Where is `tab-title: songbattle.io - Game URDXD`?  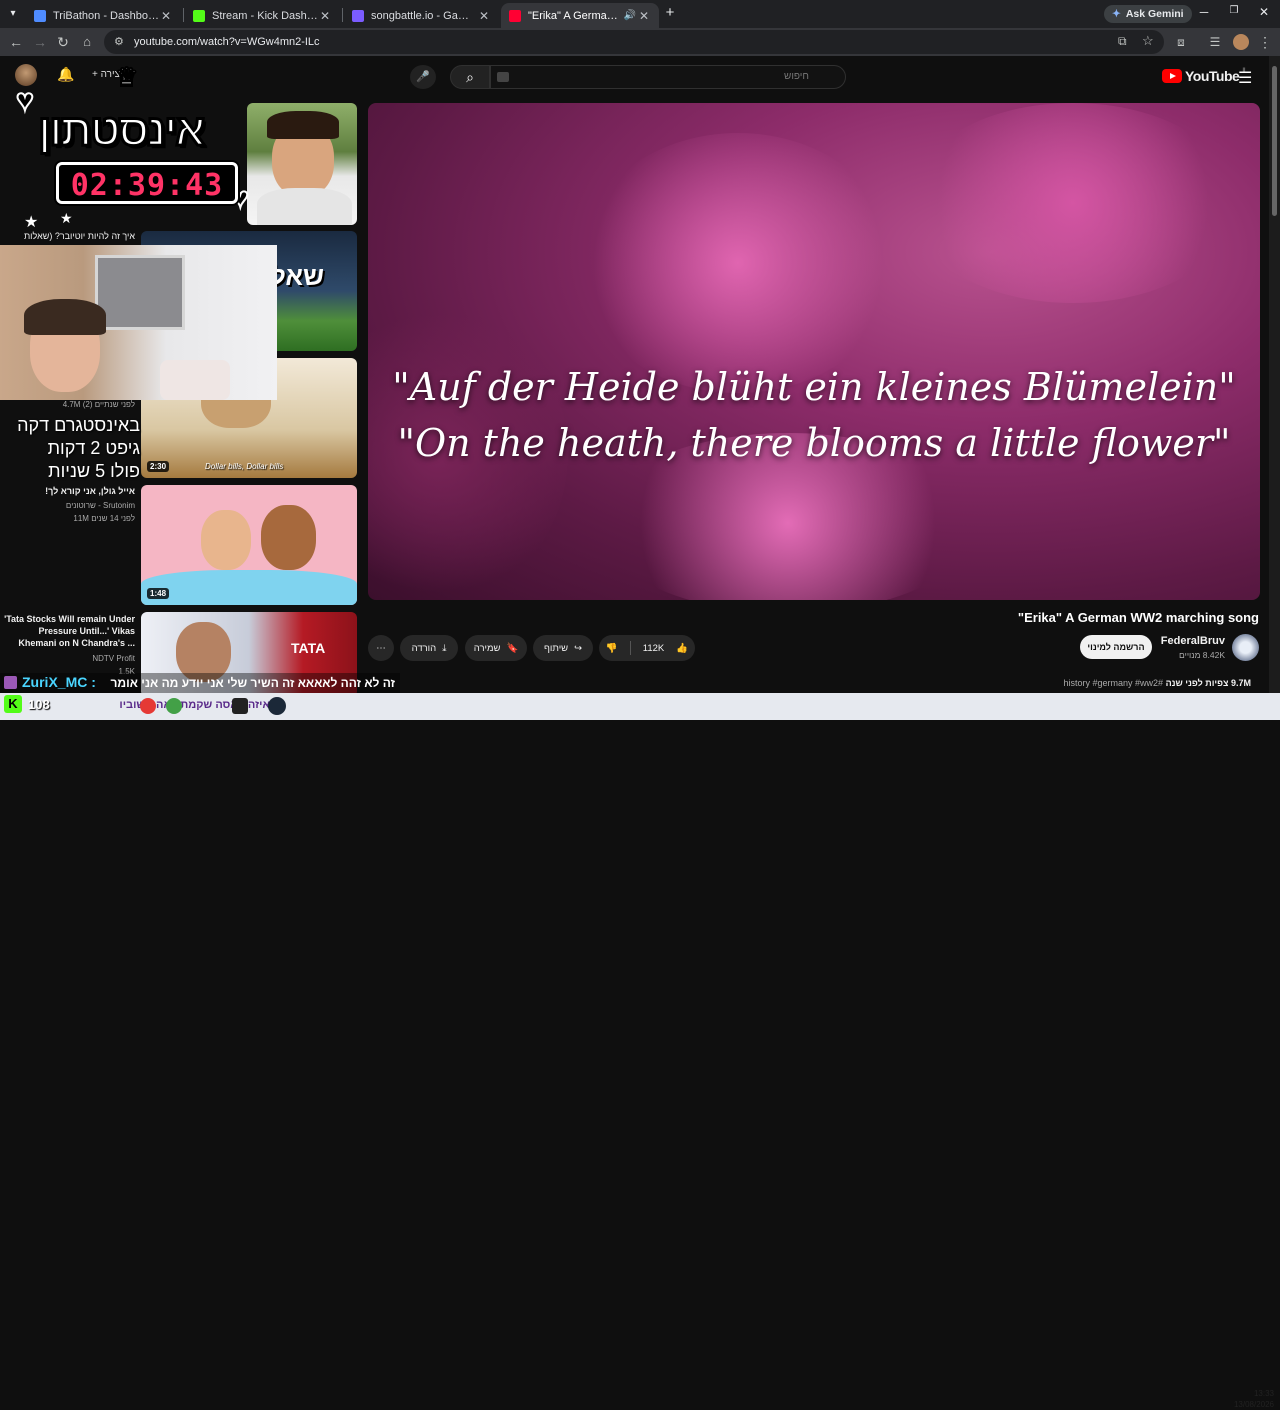
tab-title: songbattle.io - Game URDXD is located at coordinates (424, 15).